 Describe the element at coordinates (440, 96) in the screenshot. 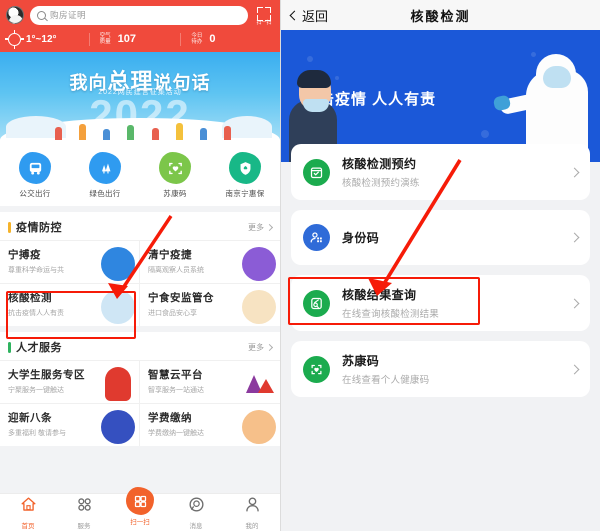

I see `hero-banner: 抗击疫情 人人有责` at that location.